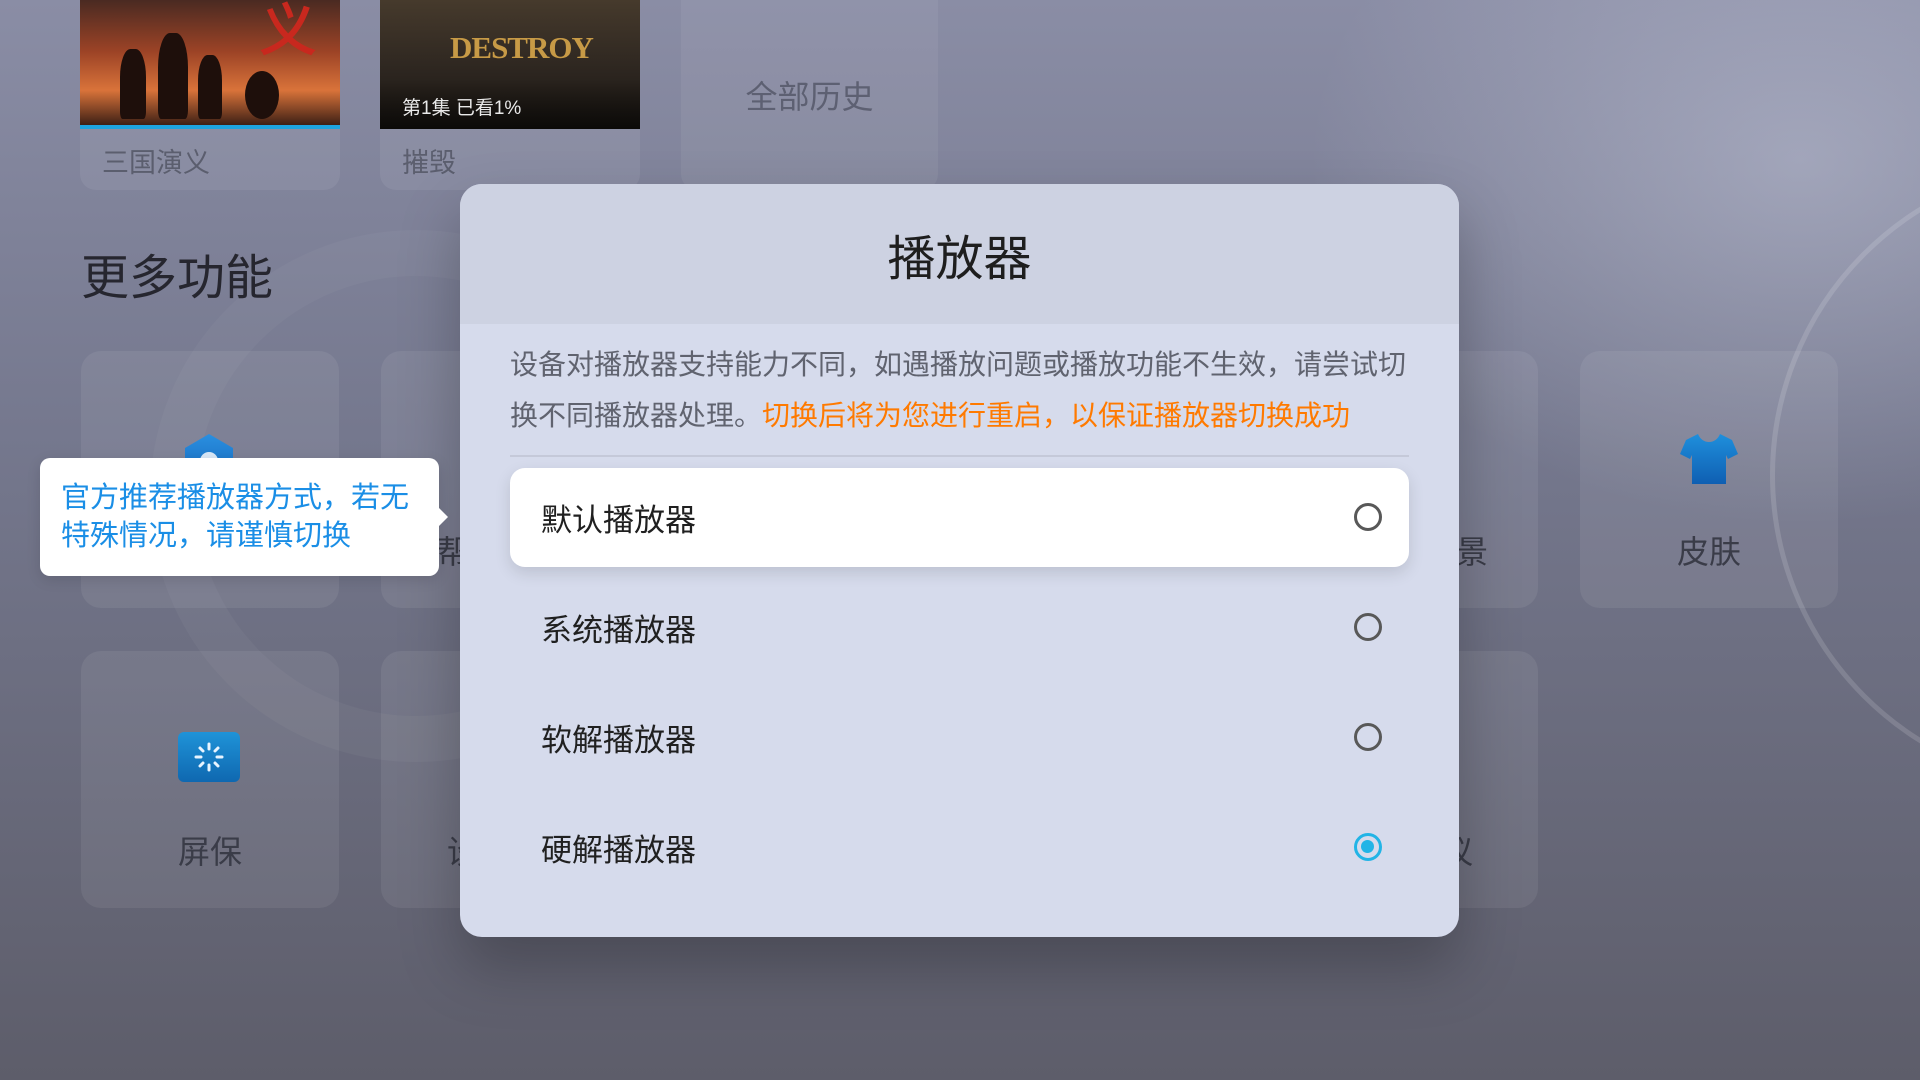 The image size is (1920, 1080). What do you see at coordinates (618, 850) in the screenshot?
I see `option-label: 硬解播放器` at bounding box center [618, 850].